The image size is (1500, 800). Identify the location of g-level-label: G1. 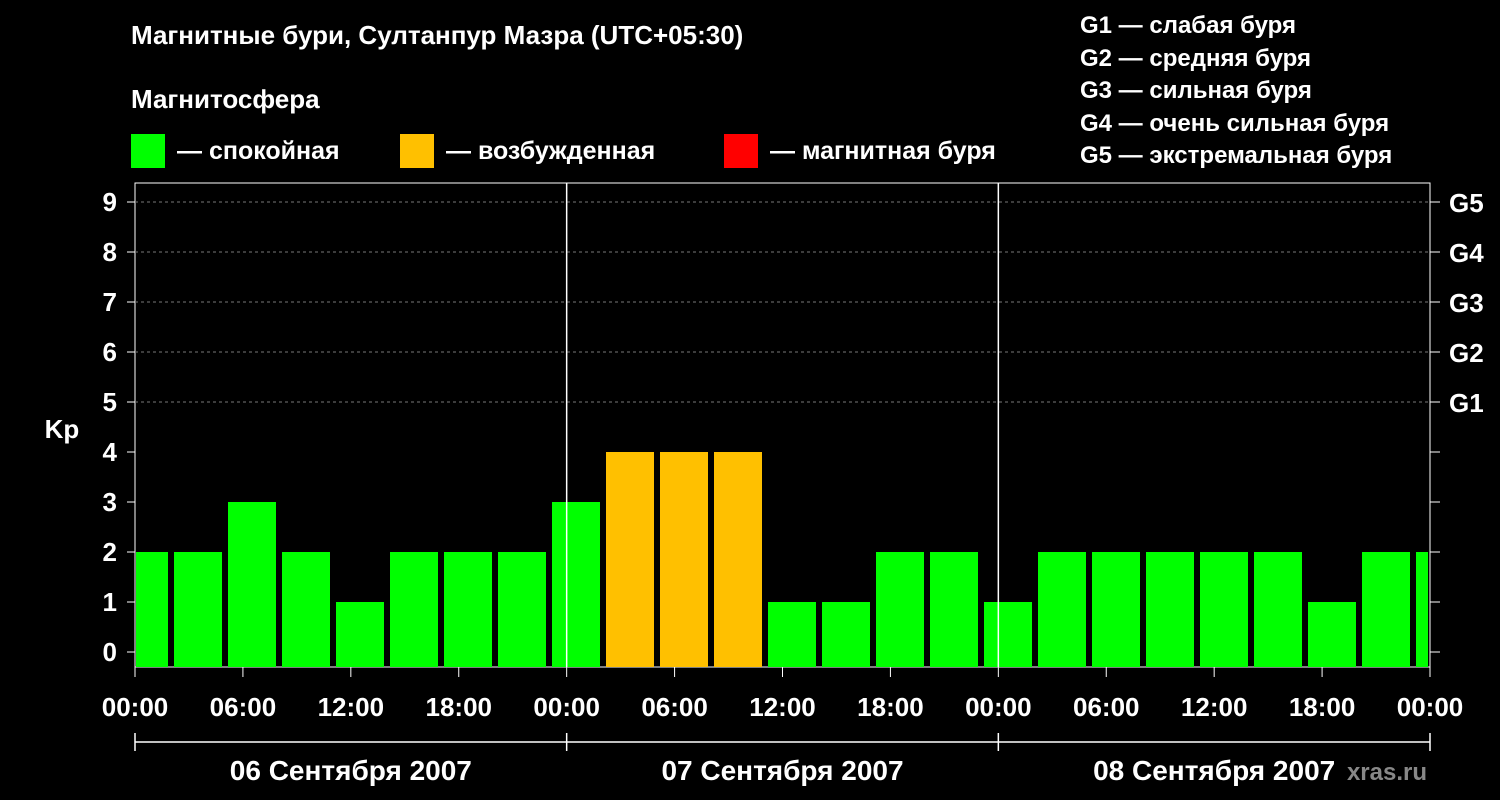
(1466, 403).